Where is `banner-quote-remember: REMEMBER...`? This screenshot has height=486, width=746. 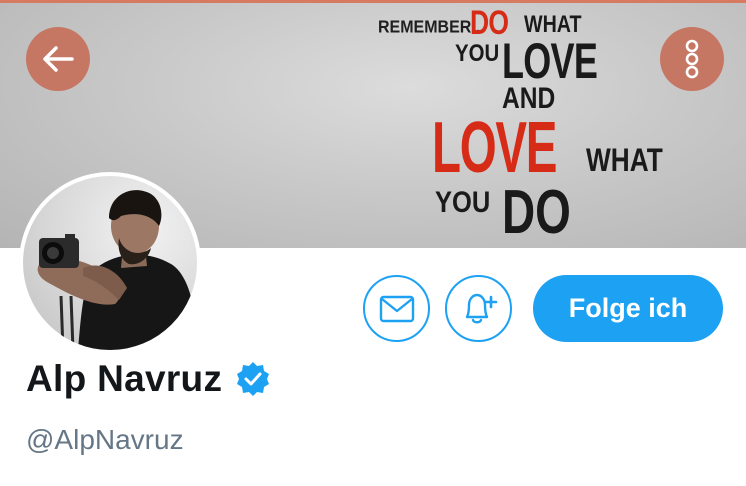
banner-quote-remember: REMEMBER... is located at coordinates (431, 27).